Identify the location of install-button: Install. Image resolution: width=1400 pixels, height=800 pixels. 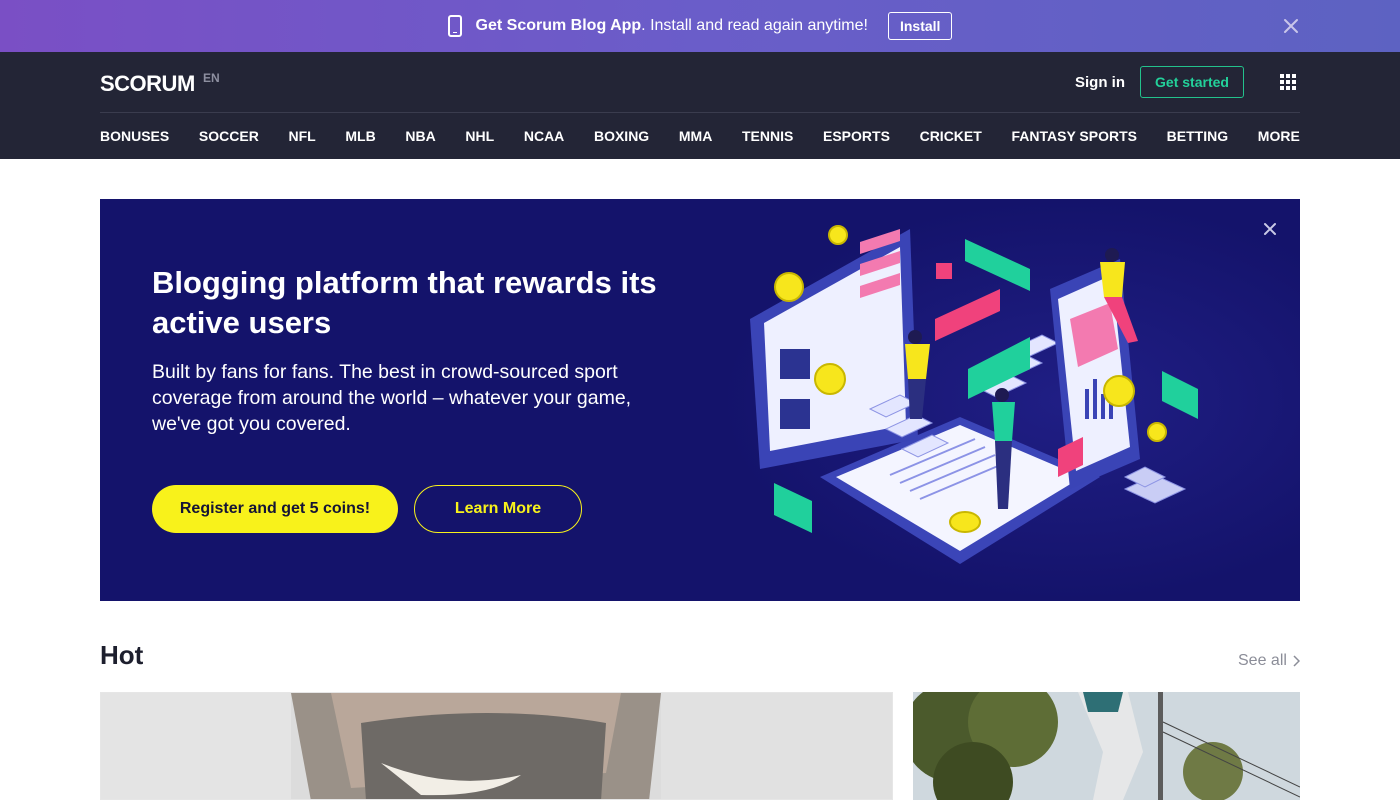
(920, 26).